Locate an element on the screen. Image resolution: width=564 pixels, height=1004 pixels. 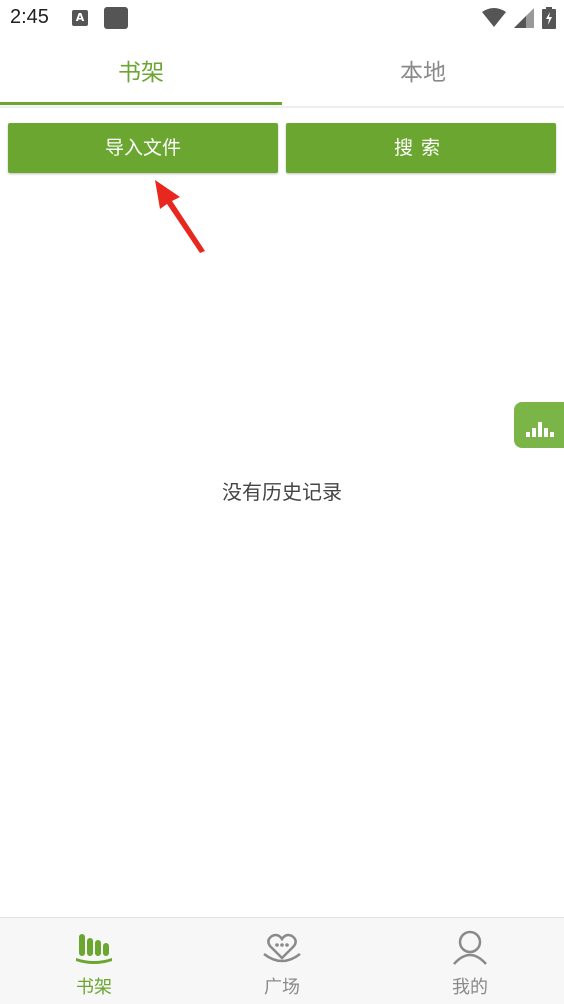
search-button: 搜索 is located at coordinates (421, 148).